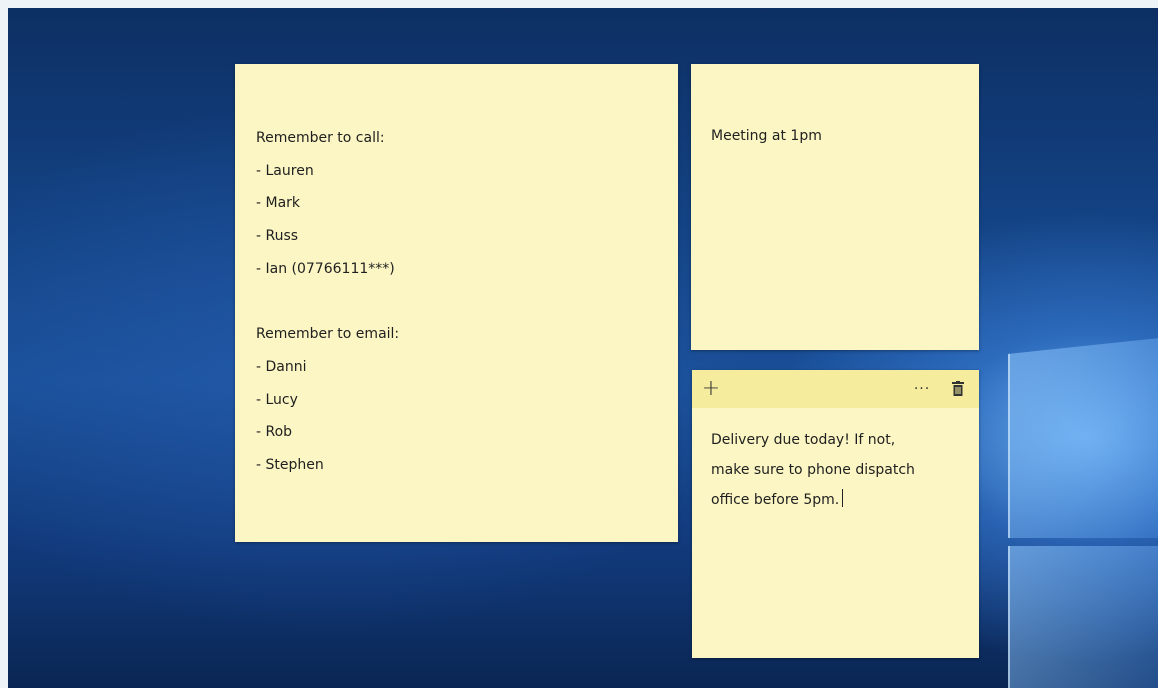  Describe the element at coordinates (328, 334) in the screenshot. I see `note-line: Remember to email:` at that location.